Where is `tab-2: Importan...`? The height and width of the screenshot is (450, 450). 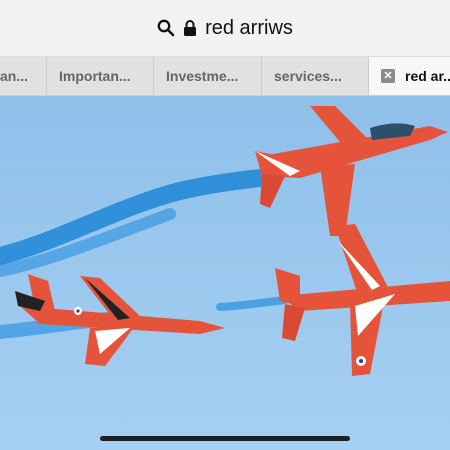
tab-2: Importan... is located at coordinates (100, 76).